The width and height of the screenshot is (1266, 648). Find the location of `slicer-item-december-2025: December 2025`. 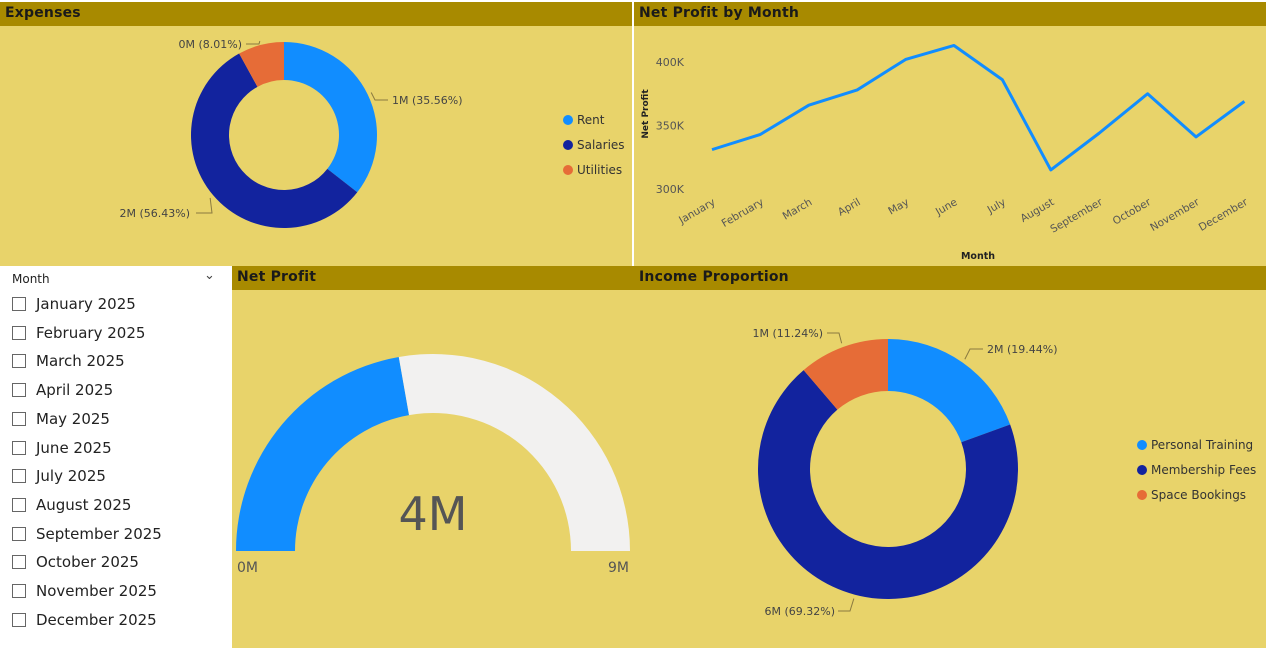

slicer-item-december-2025: December 2025 is located at coordinates (84, 620).